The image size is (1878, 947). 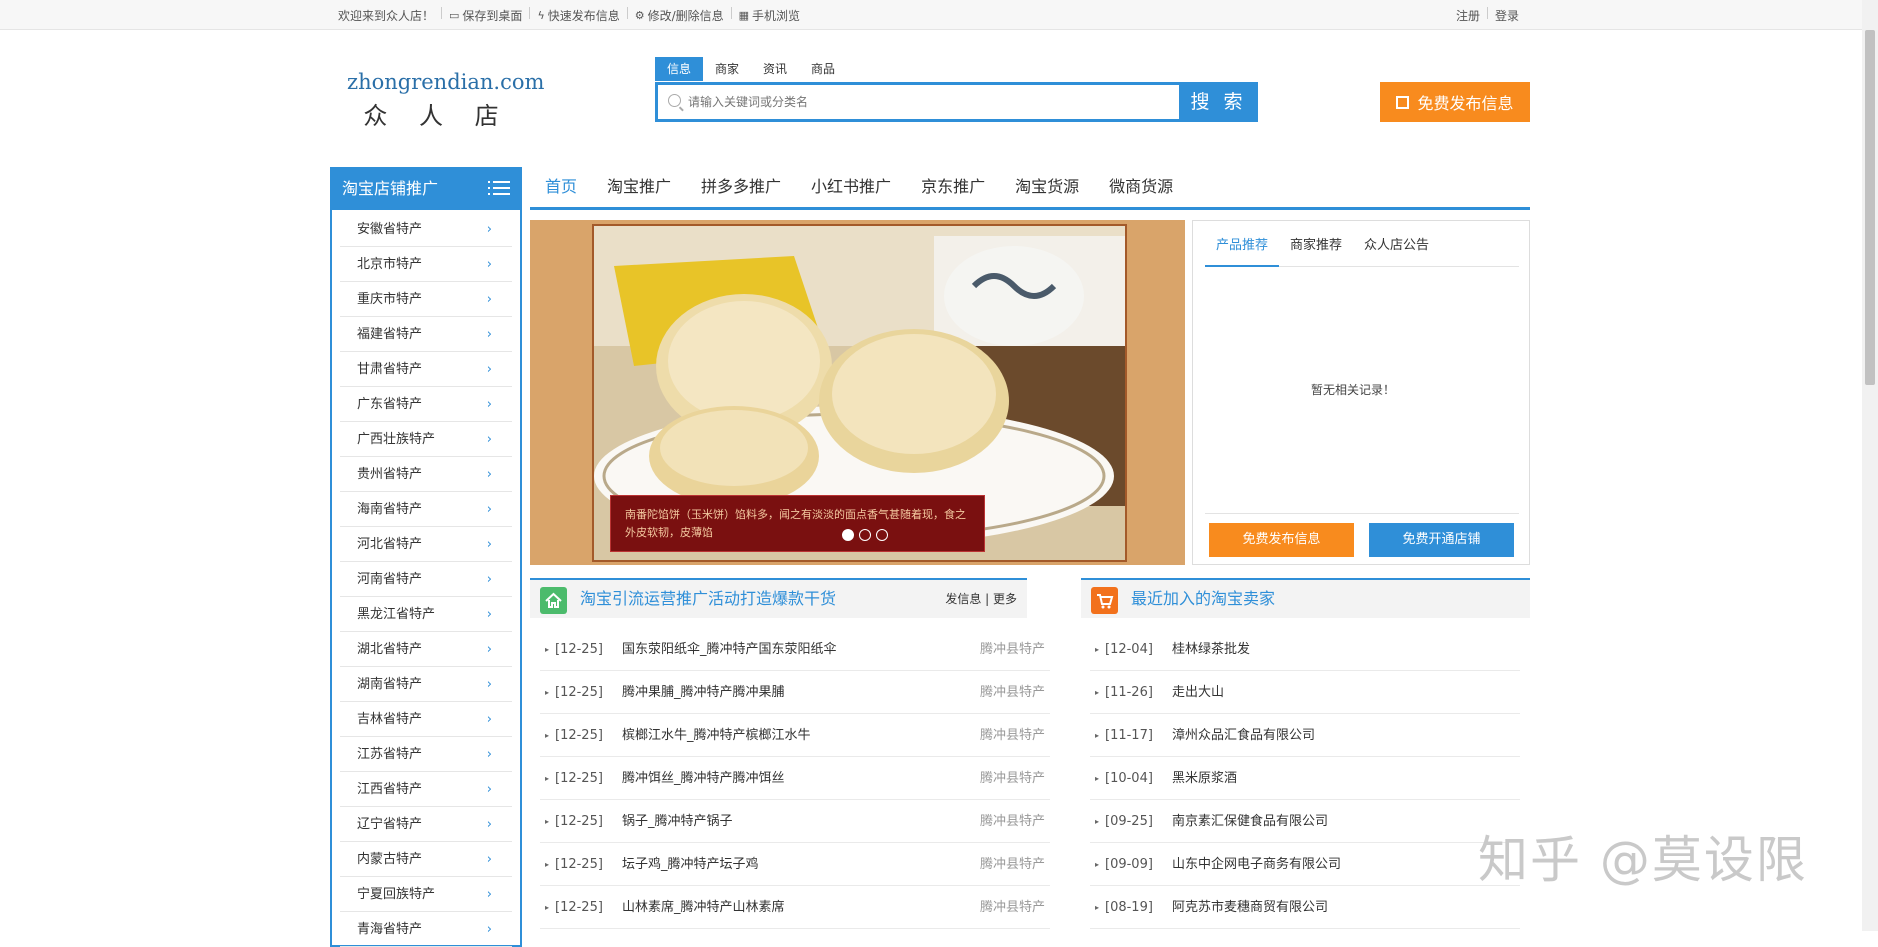 I want to click on sidebar-item: 福建省特产 ›, so click(x=426, y=334).